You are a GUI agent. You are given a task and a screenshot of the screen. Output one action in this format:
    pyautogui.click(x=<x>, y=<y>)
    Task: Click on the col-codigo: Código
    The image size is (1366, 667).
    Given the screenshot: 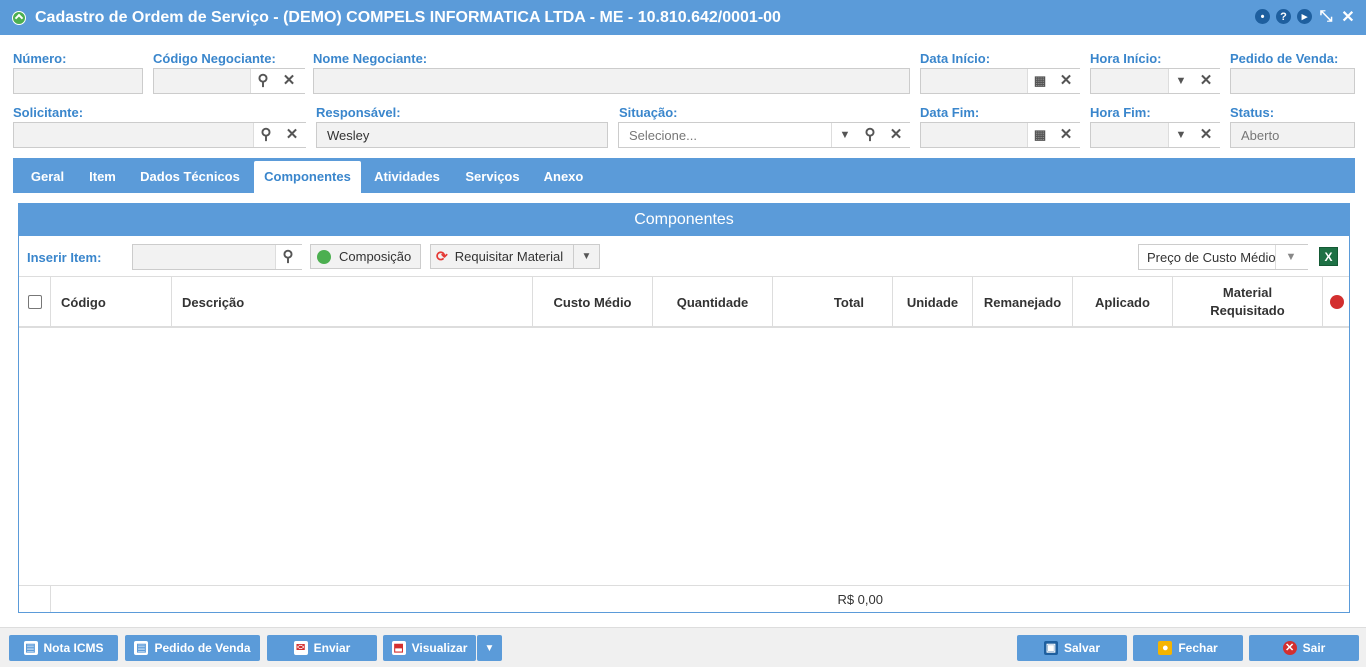 What is the action you would take?
    pyautogui.click(x=111, y=302)
    